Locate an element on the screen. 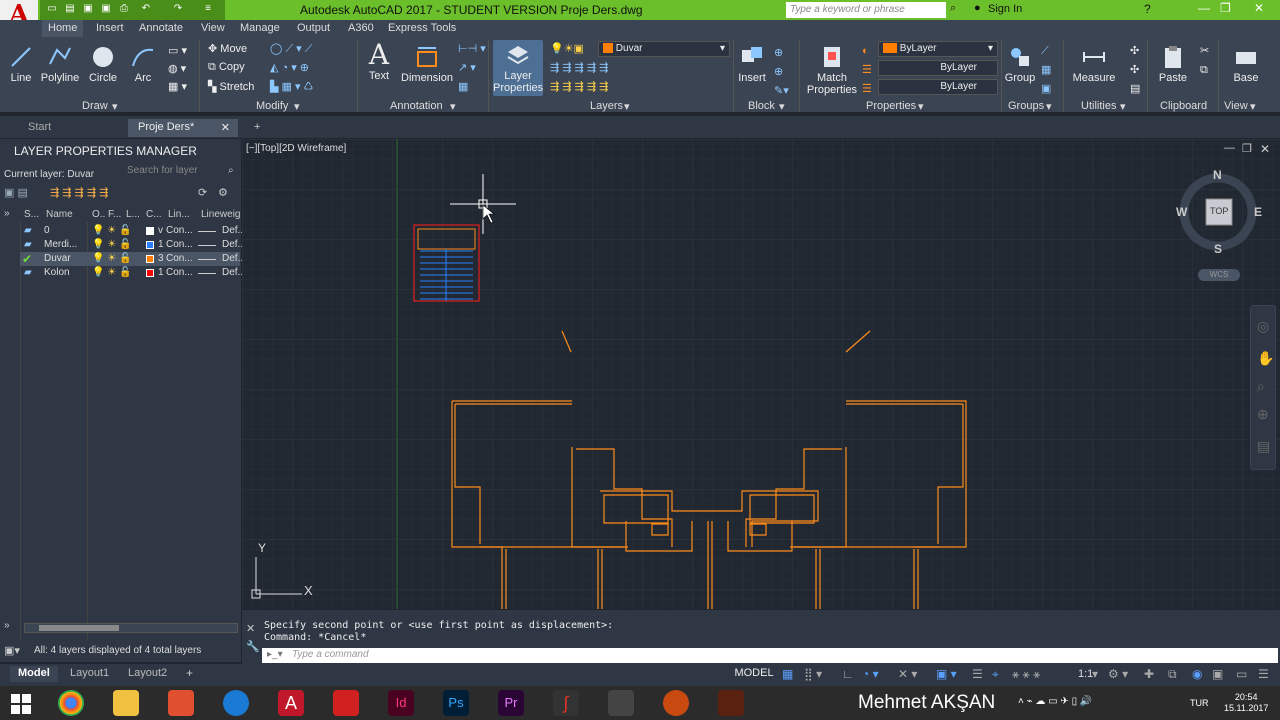 The width and height of the screenshot is (1280, 720). viewport-maximize-icon: ❐ is located at coordinates (1247, 148).